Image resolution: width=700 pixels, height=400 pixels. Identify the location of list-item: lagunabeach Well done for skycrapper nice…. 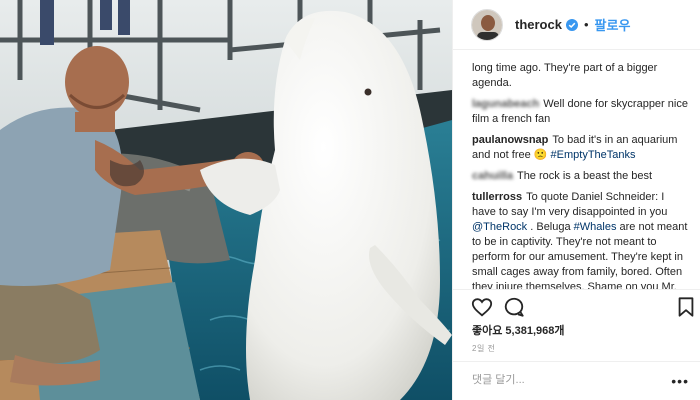
(581, 112).